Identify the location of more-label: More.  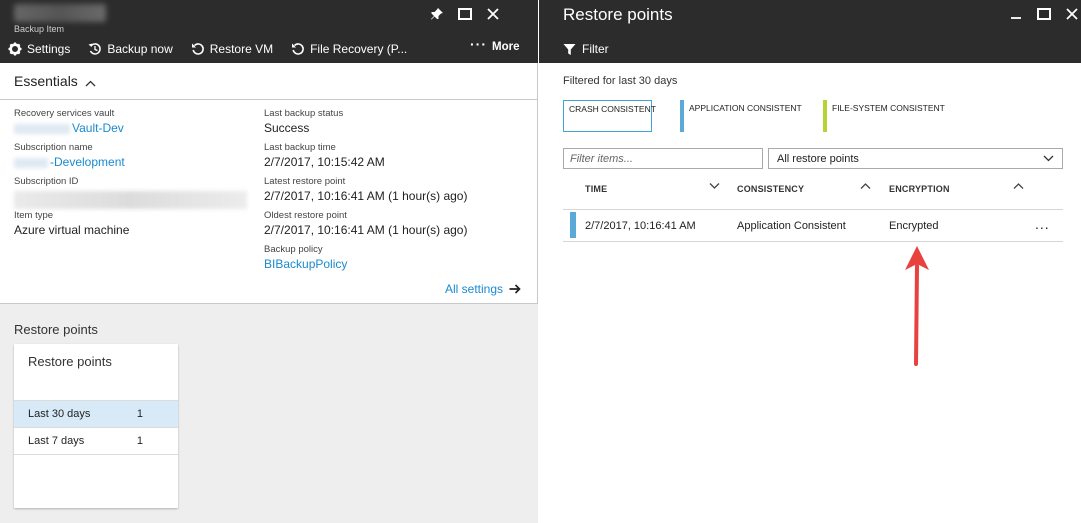
(506, 47).